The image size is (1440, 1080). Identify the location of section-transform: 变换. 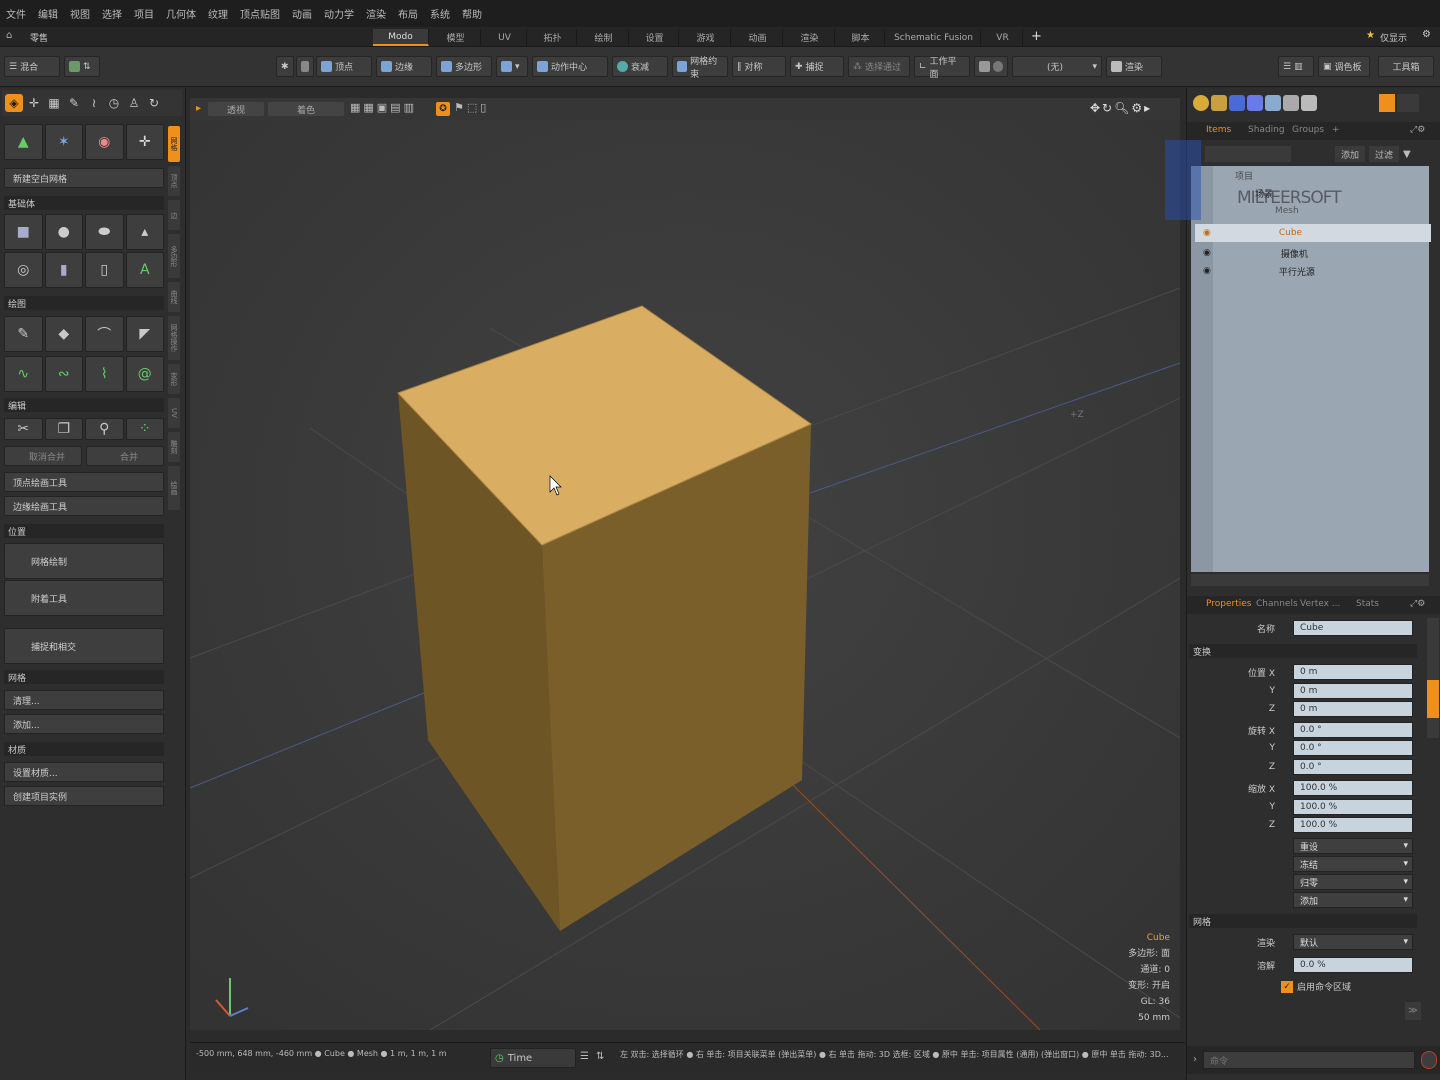
(1303, 651).